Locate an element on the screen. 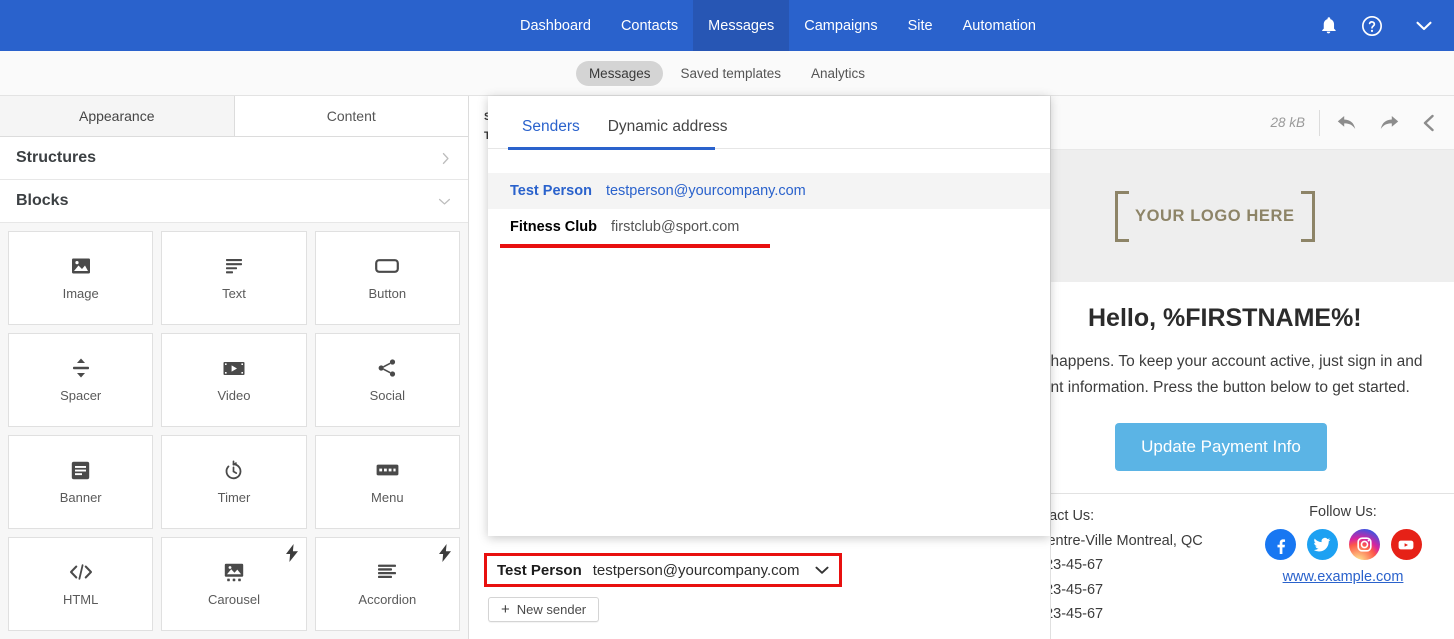 The image size is (1454, 639). sender-list-item: Test Person testperson@yourcompany.com is located at coordinates (769, 191).